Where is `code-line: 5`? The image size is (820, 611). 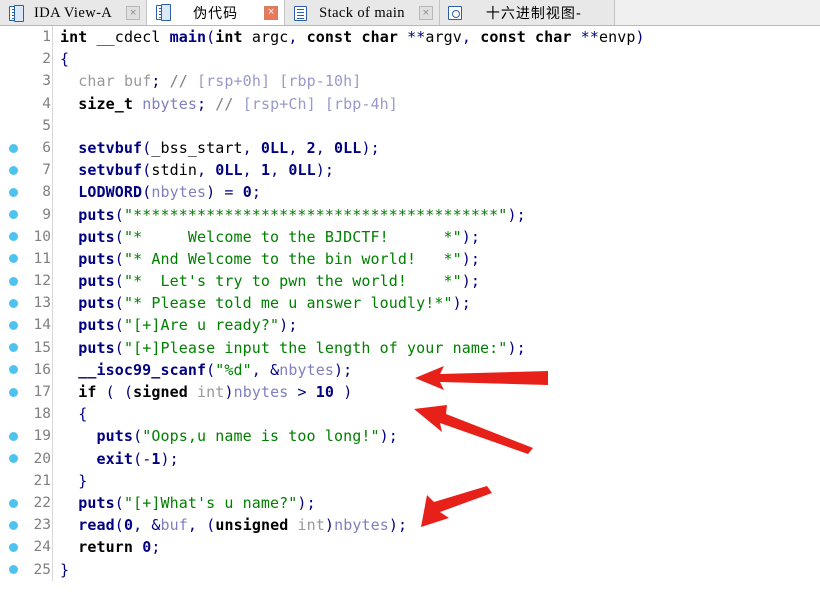 code-line: 5 is located at coordinates (410, 125).